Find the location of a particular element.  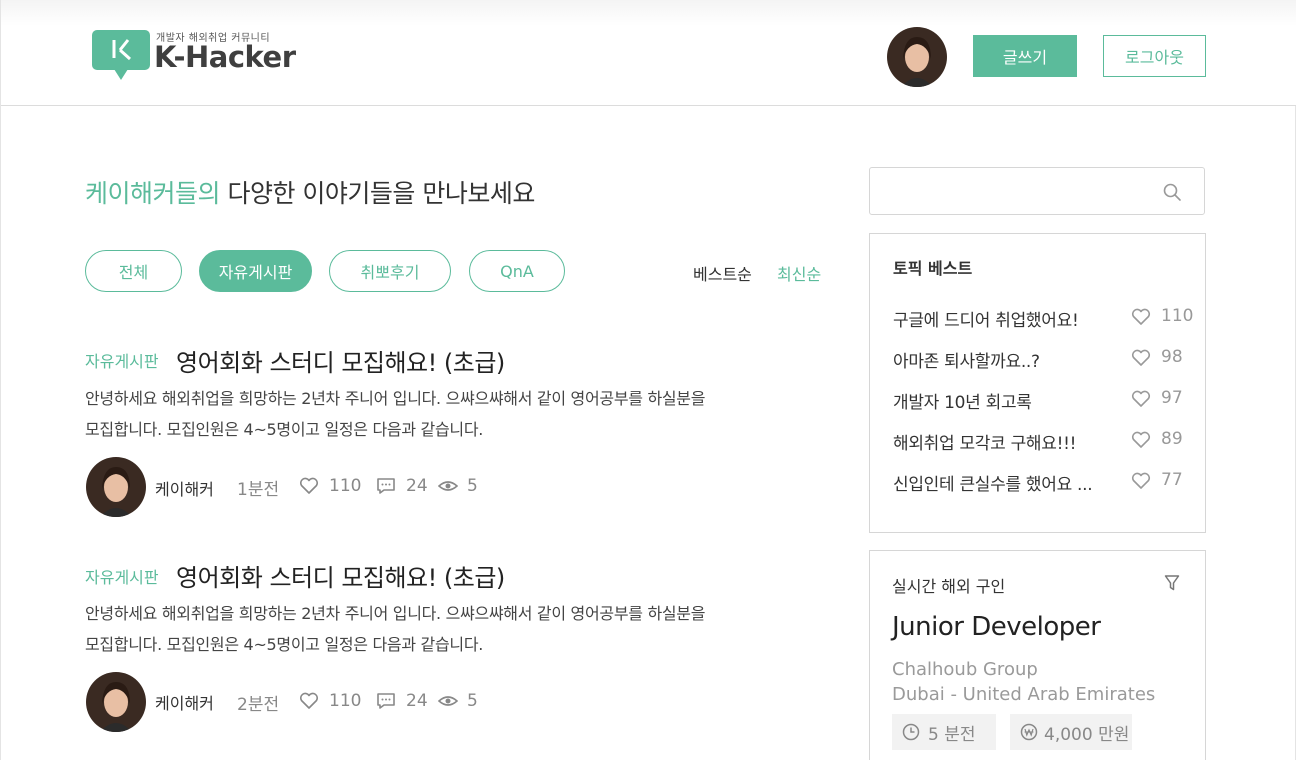

search-icon is located at coordinates (1172, 192).